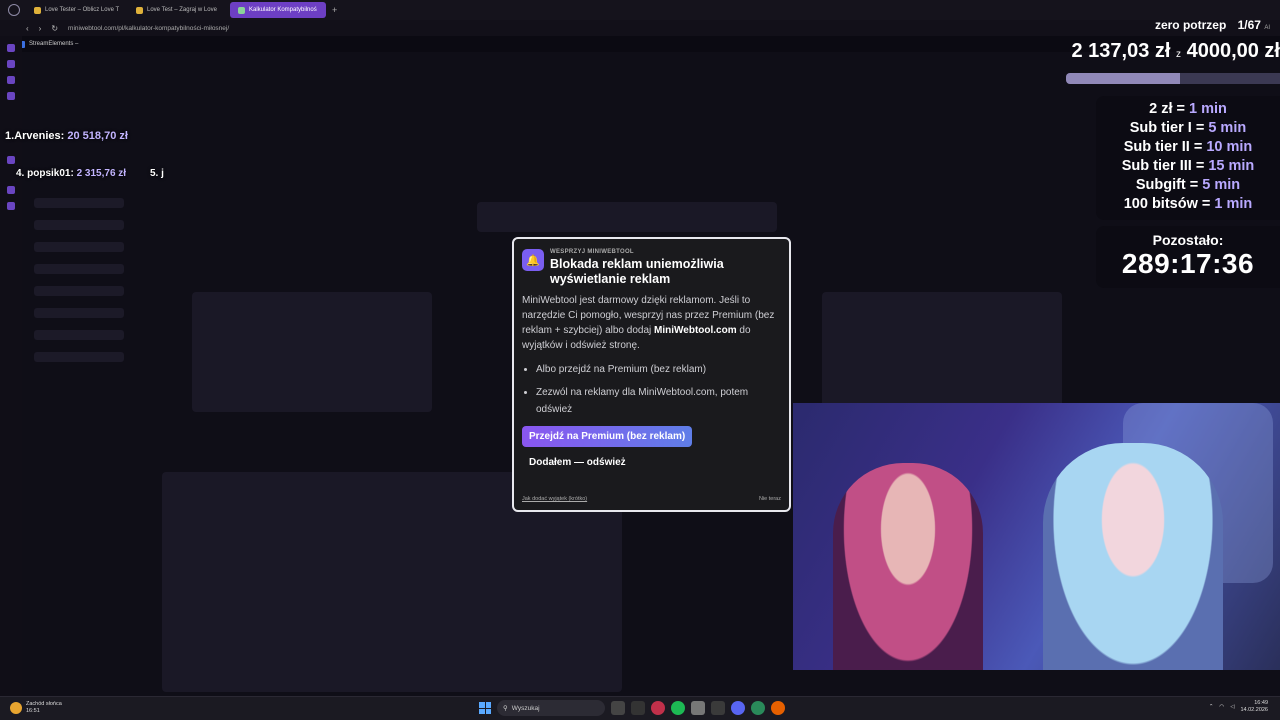 The width and height of the screenshot is (1280, 720). What do you see at coordinates (1188, 147) in the screenshot?
I see `rate-row: Sub tier II = 10 min` at bounding box center [1188, 147].